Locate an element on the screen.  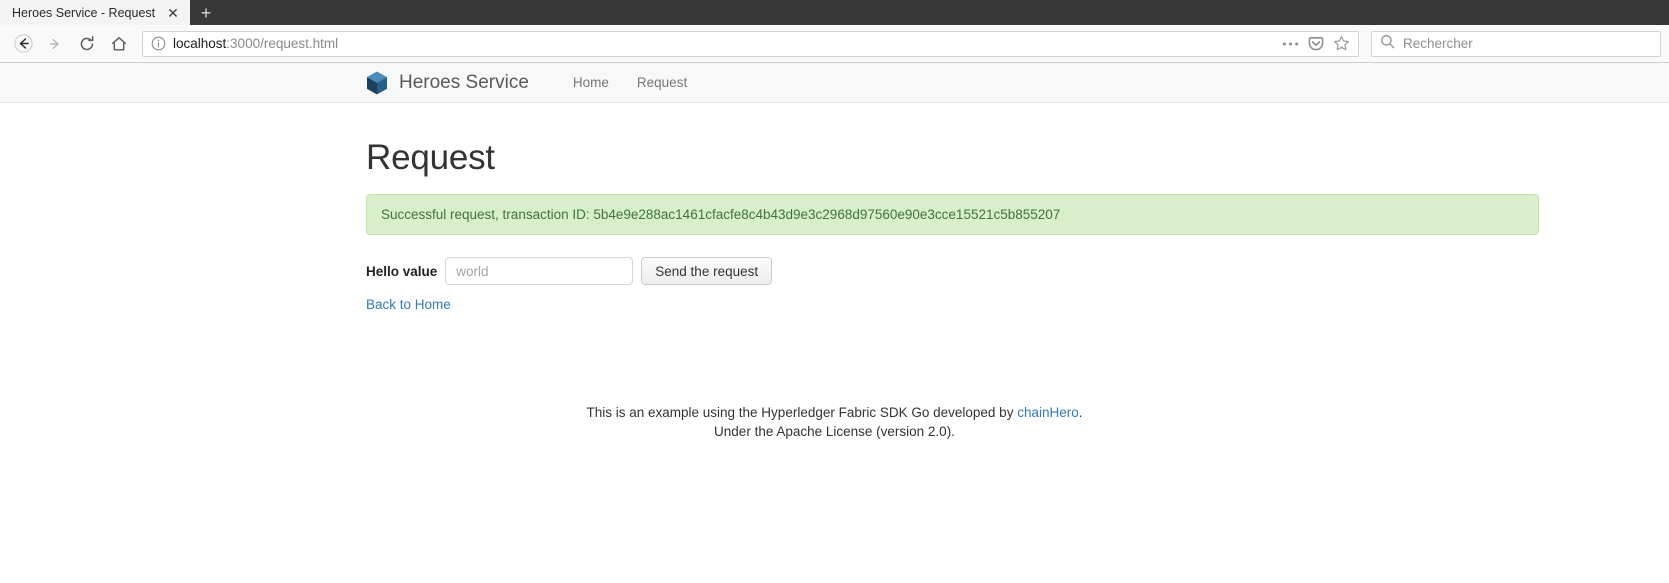
tab-strip: Heroes Service - Request ✕ + is located at coordinates (834, 12).